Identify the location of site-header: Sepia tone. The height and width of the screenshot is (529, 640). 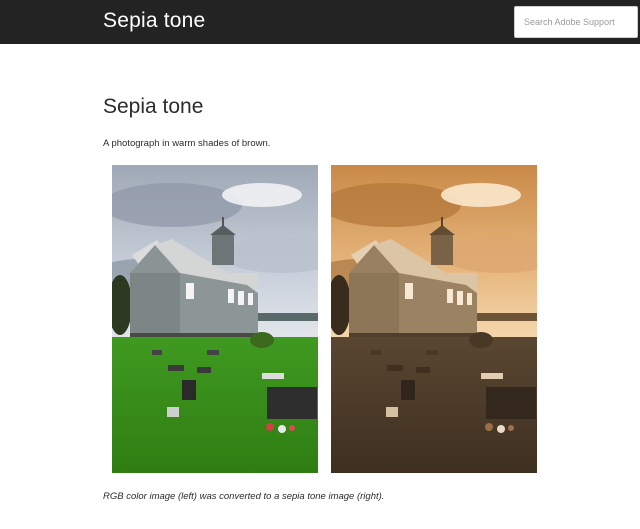
(320, 22).